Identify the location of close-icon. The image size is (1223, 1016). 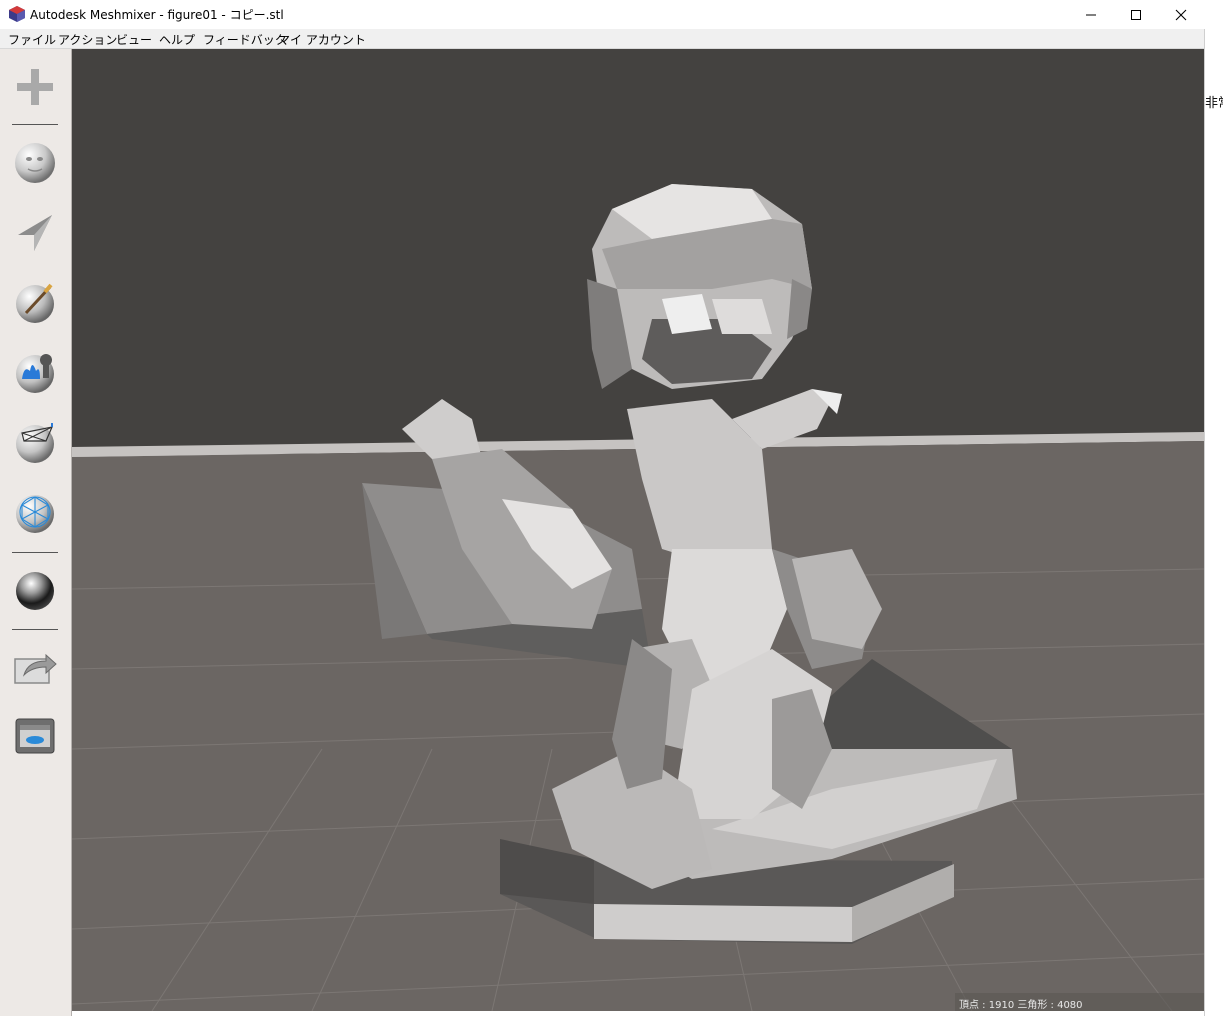
(1181, 14).